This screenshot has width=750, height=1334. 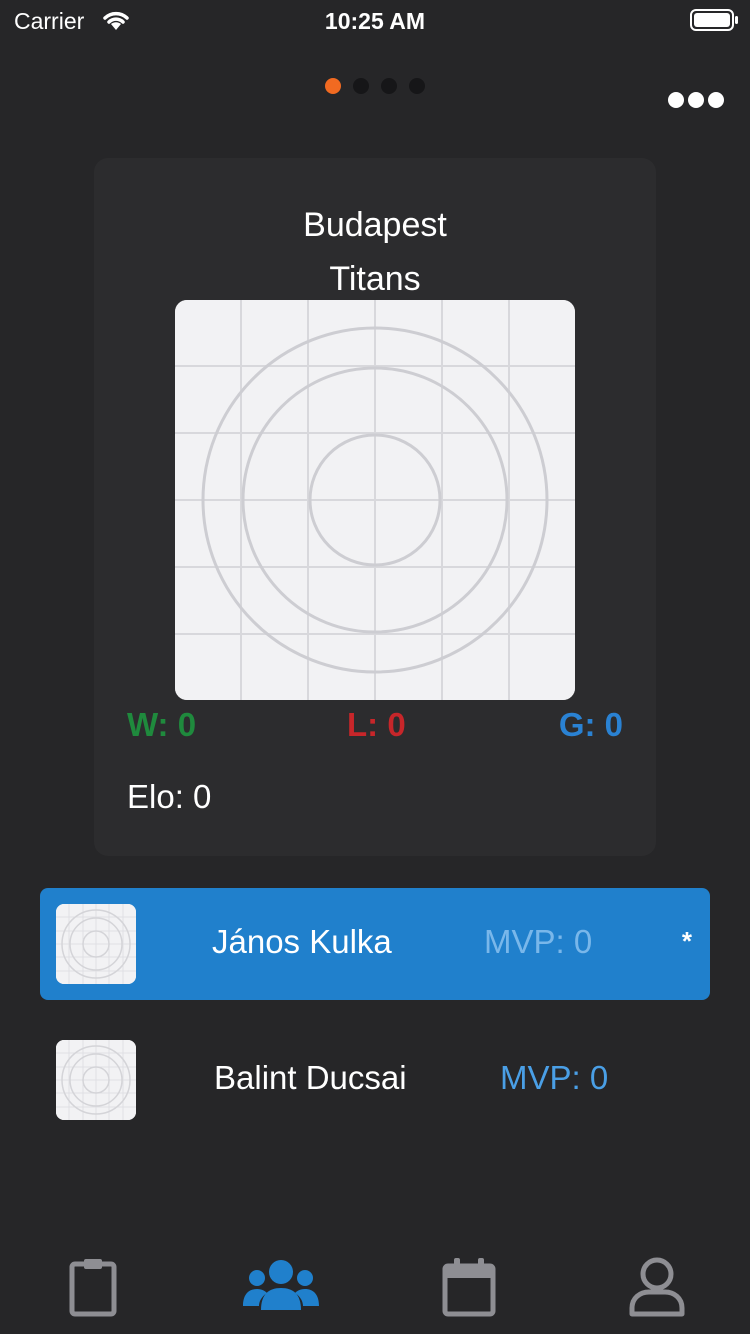 I want to click on user-profile-icon, so click(x=657, y=1287).